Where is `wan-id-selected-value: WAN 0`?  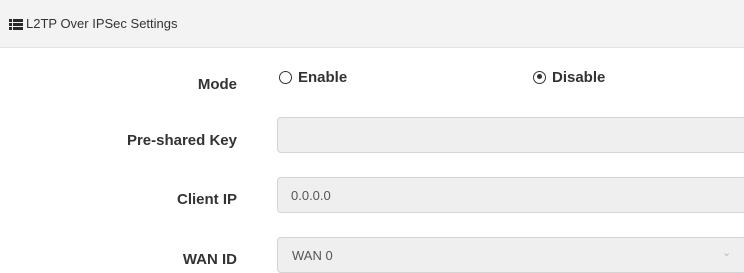 wan-id-selected-value: WAN 0 is located at coordinates (312, 255).